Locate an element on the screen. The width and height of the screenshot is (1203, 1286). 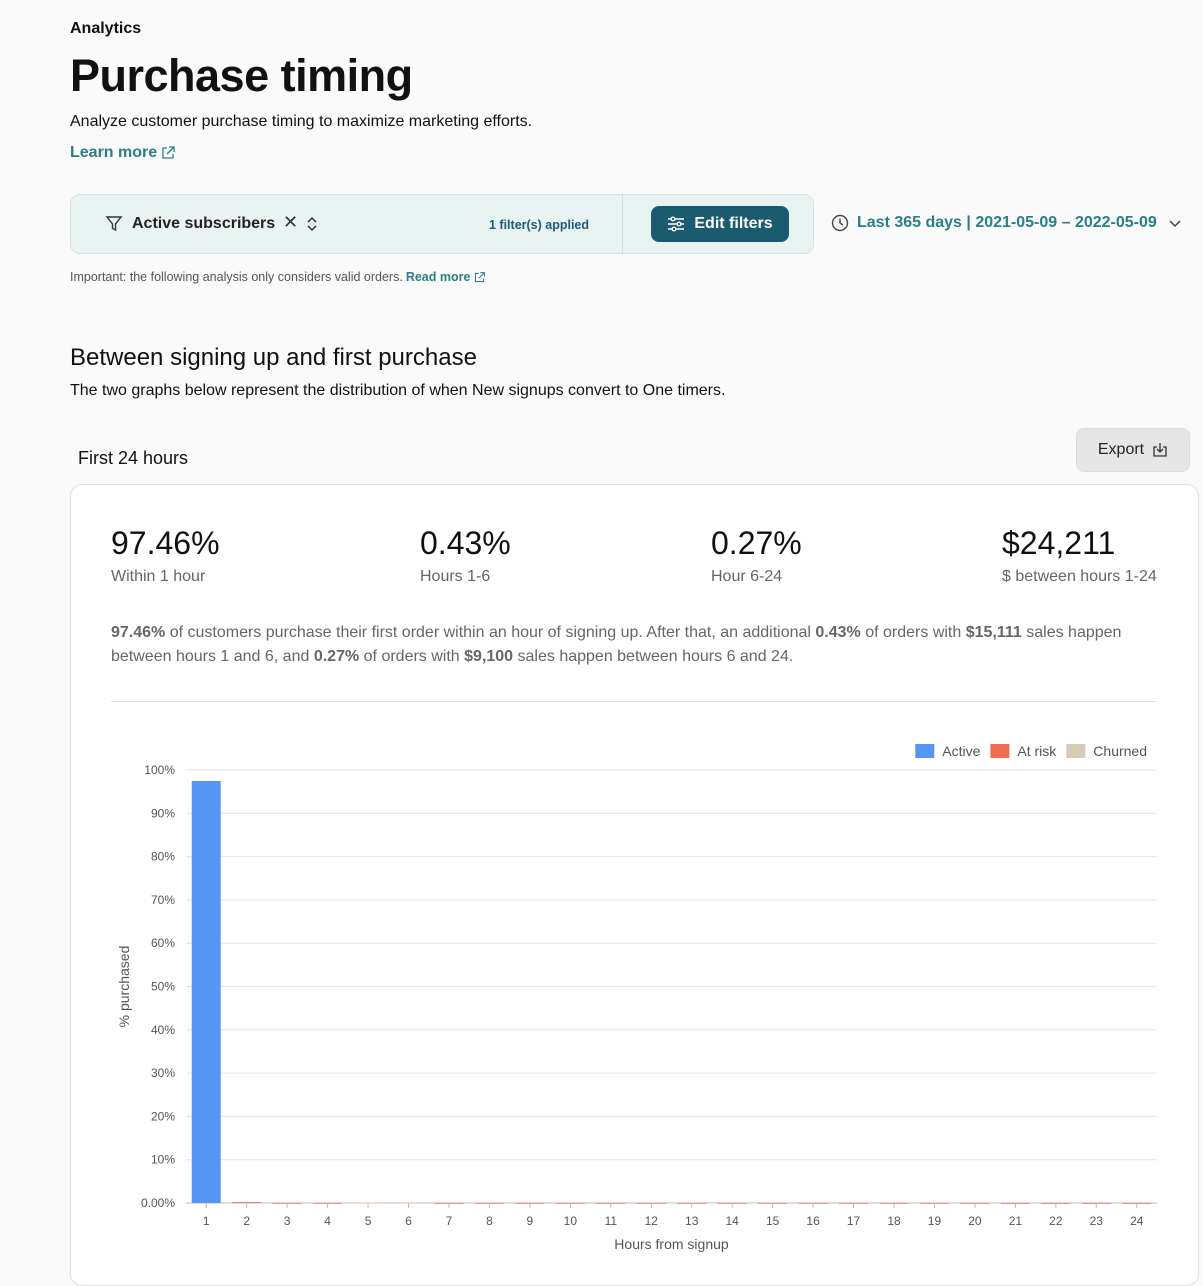
read-more-link: Read more is located at coordinates (446, 277).